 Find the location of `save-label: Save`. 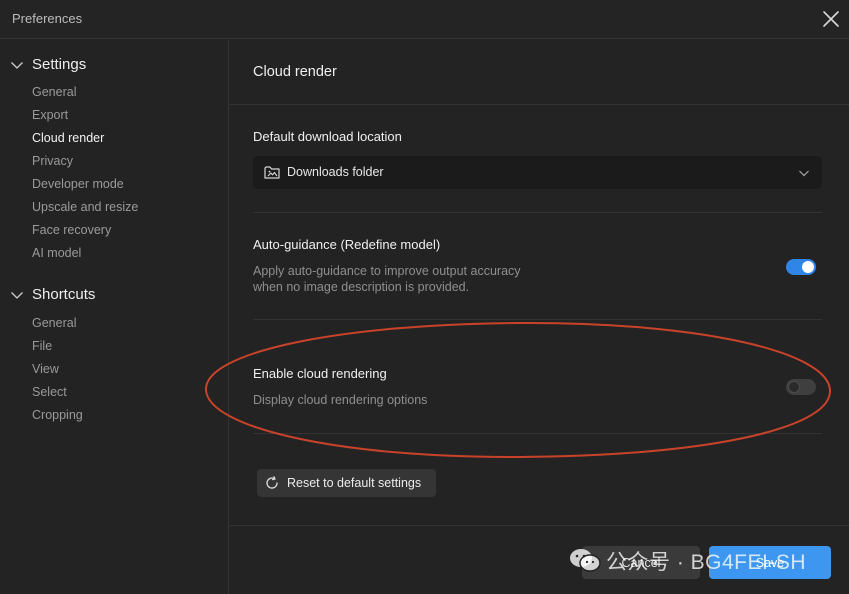

save-label: Save is located at coordinates (770, 563).